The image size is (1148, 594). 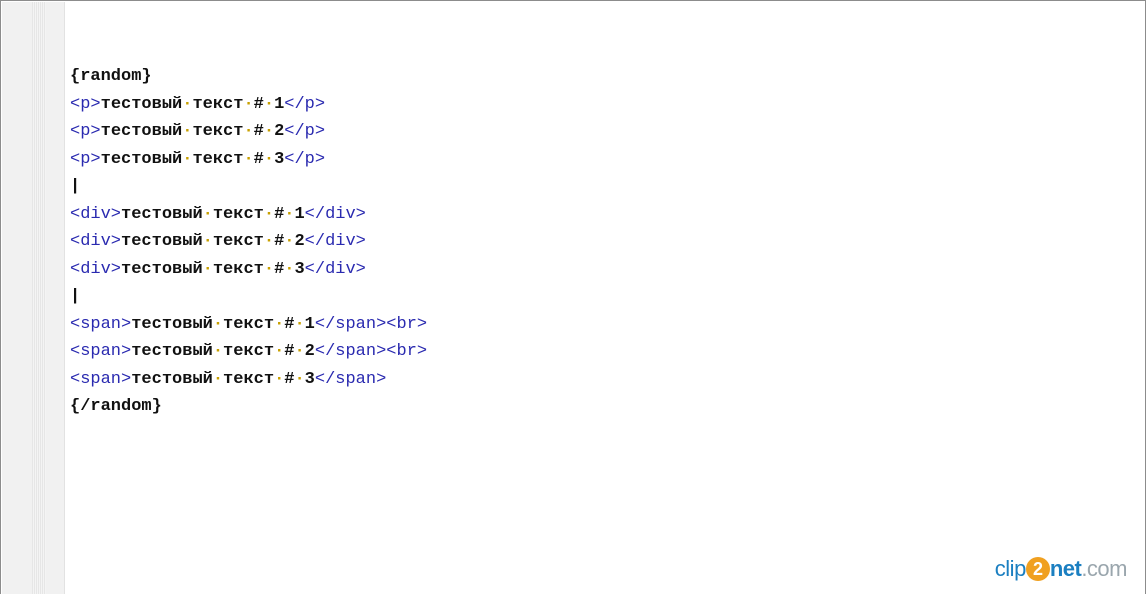 I want to click on code-line: {random}, so click(x=600, y=77).